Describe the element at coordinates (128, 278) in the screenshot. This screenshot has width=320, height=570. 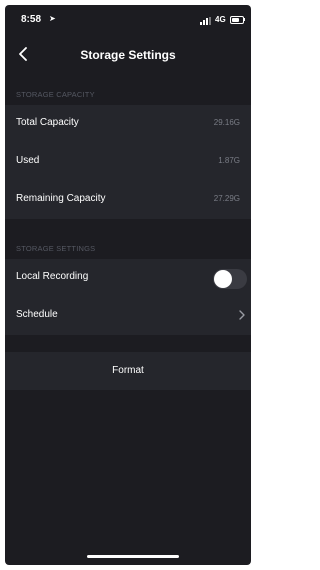
I see `local-recording-row: Local Recording` at that location.